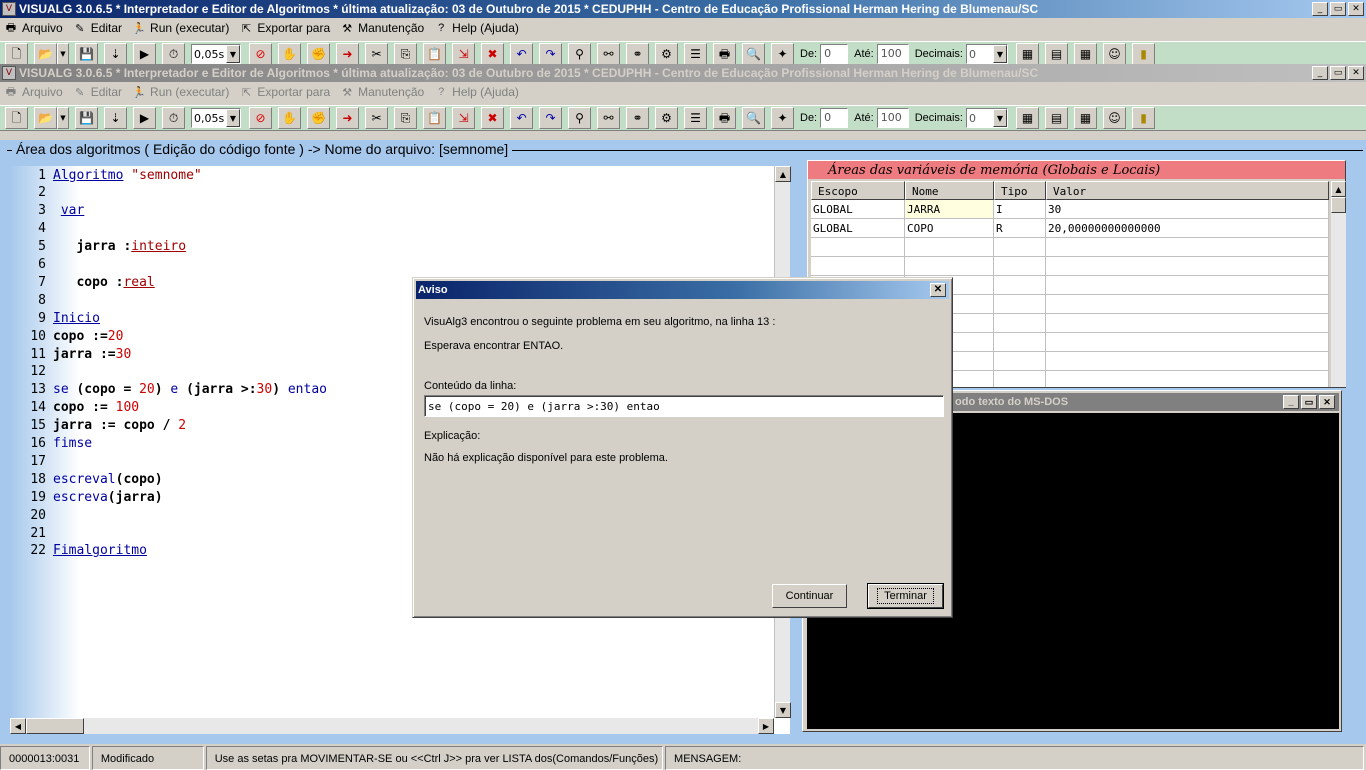 The width and height of the screenshot is (1366, 770). Describe the element at coordinates (106, 175) in the screenshot. I see `code-line: 1 Algoritmo "semnome"` at that location.